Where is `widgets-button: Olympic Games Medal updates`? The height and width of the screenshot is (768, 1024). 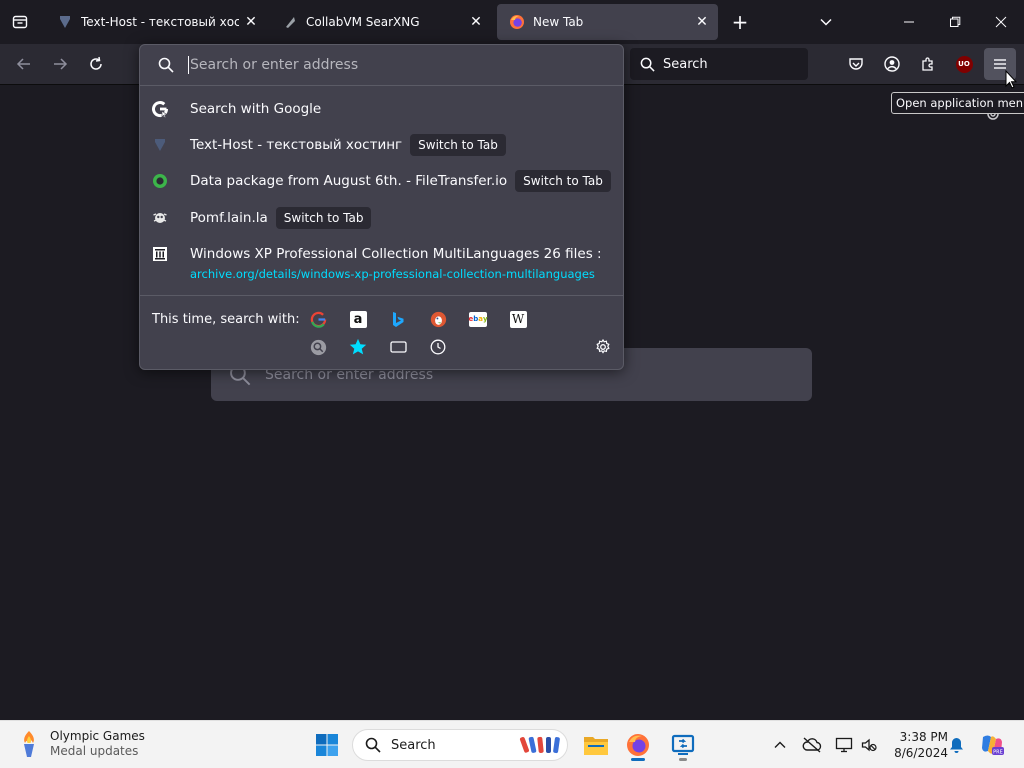
widgets-button: Olympic Games Medal updates is located at coordinates (81, 744).